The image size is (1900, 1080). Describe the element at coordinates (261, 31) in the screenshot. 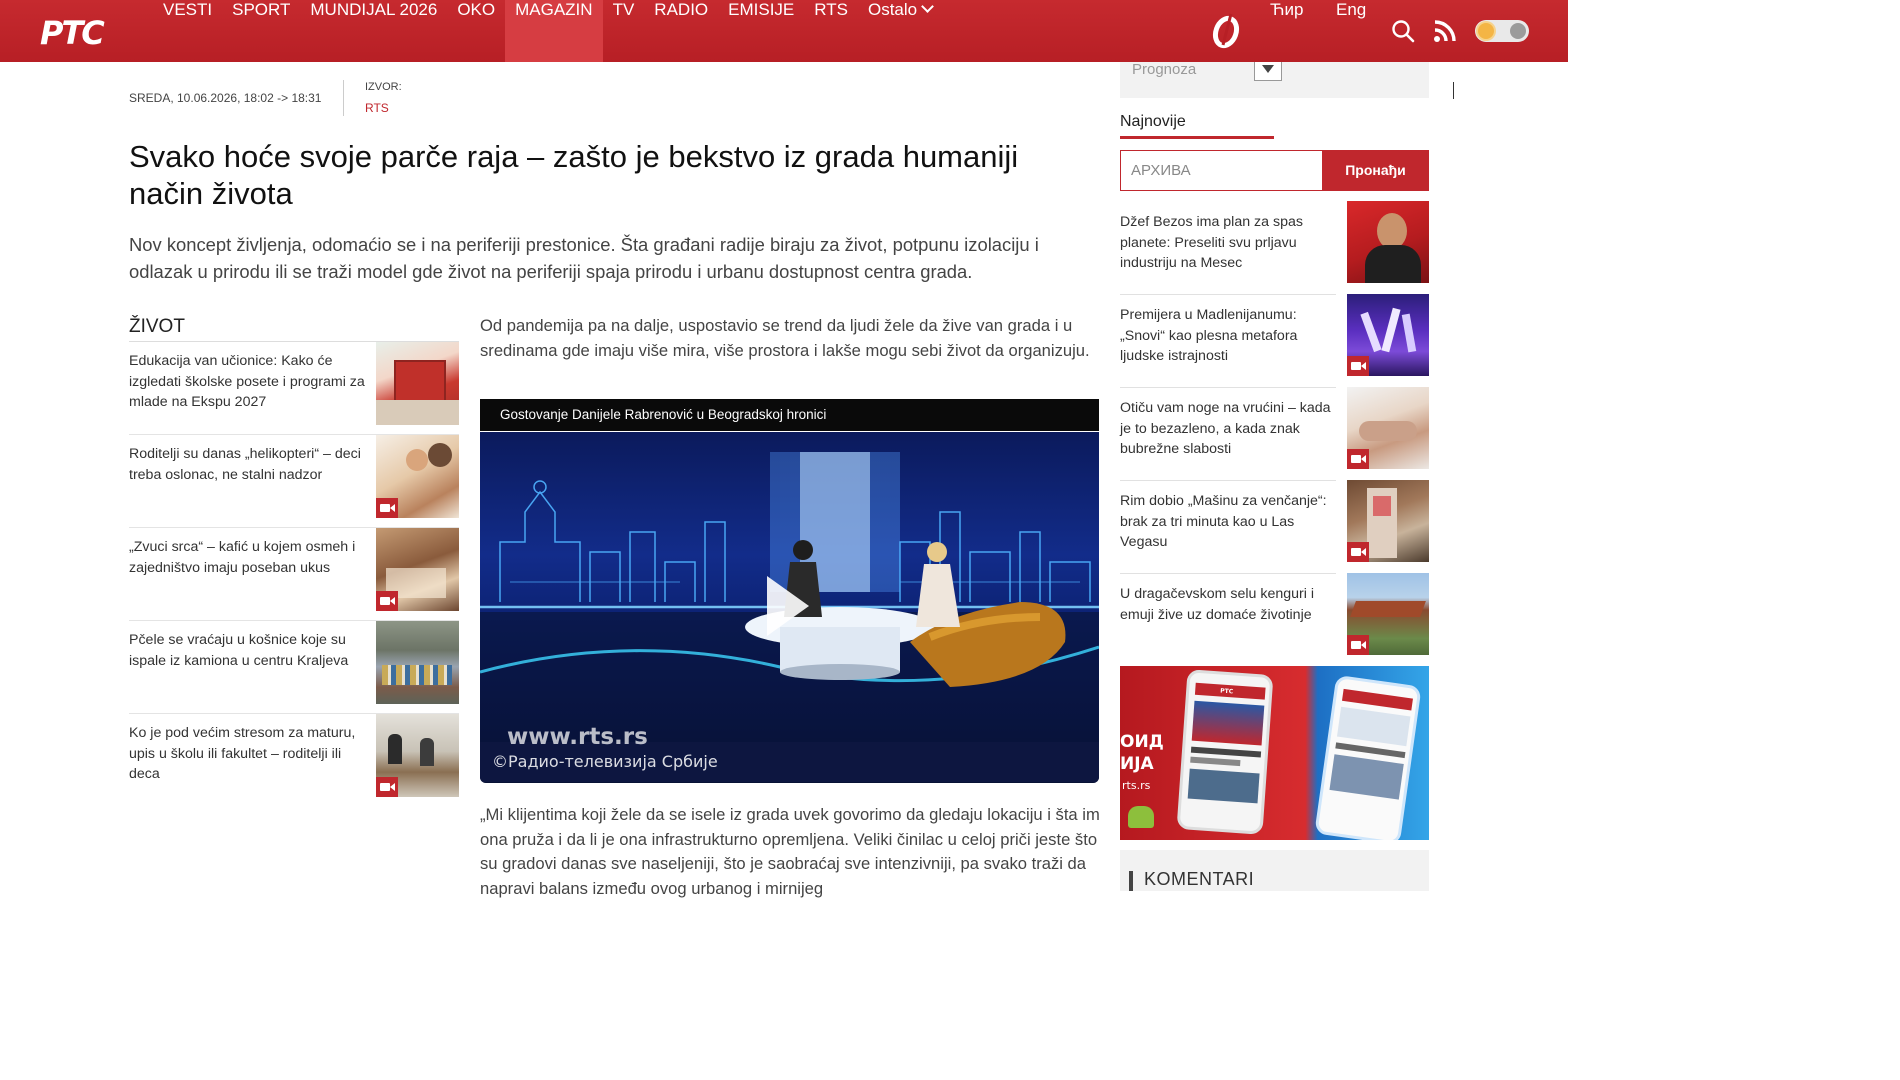

I see `nav-item-sport: SPORT` at that location.